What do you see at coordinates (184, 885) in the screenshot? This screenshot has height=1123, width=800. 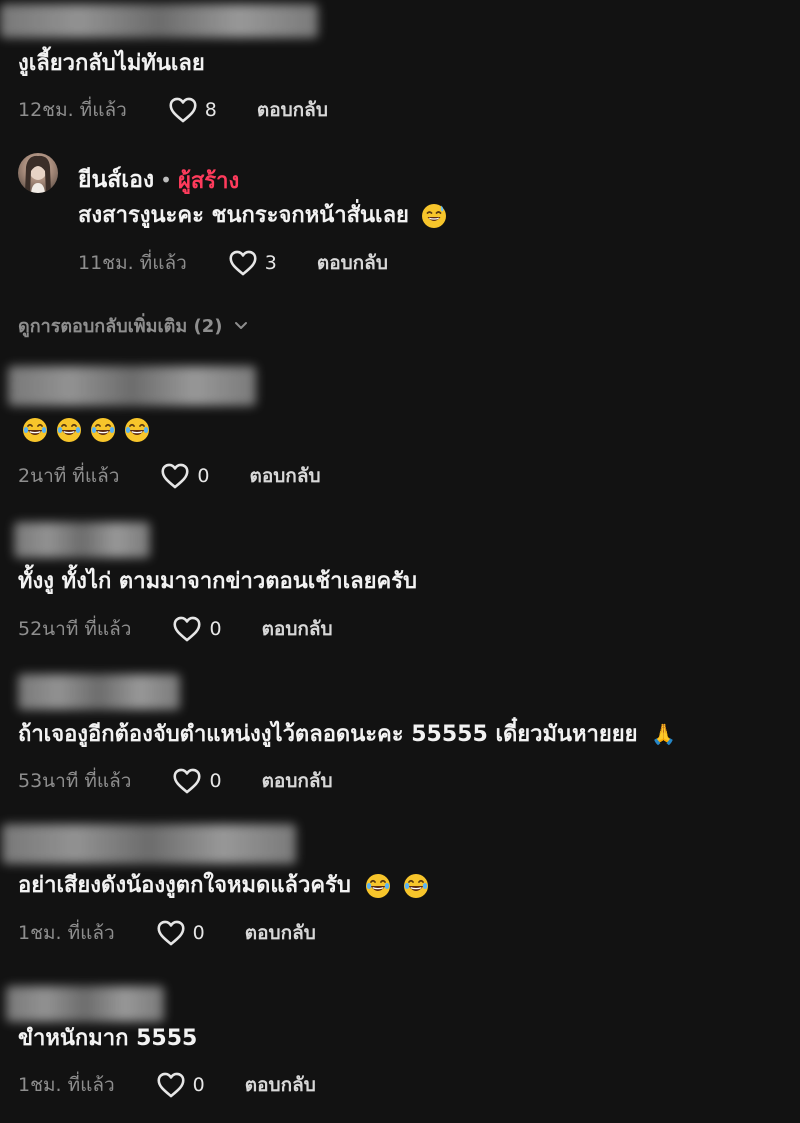 I see `comment-text: อย่าเสียงดังน้องงูตกใจหมดแล้วครับ` at bounding box center [184, 885].